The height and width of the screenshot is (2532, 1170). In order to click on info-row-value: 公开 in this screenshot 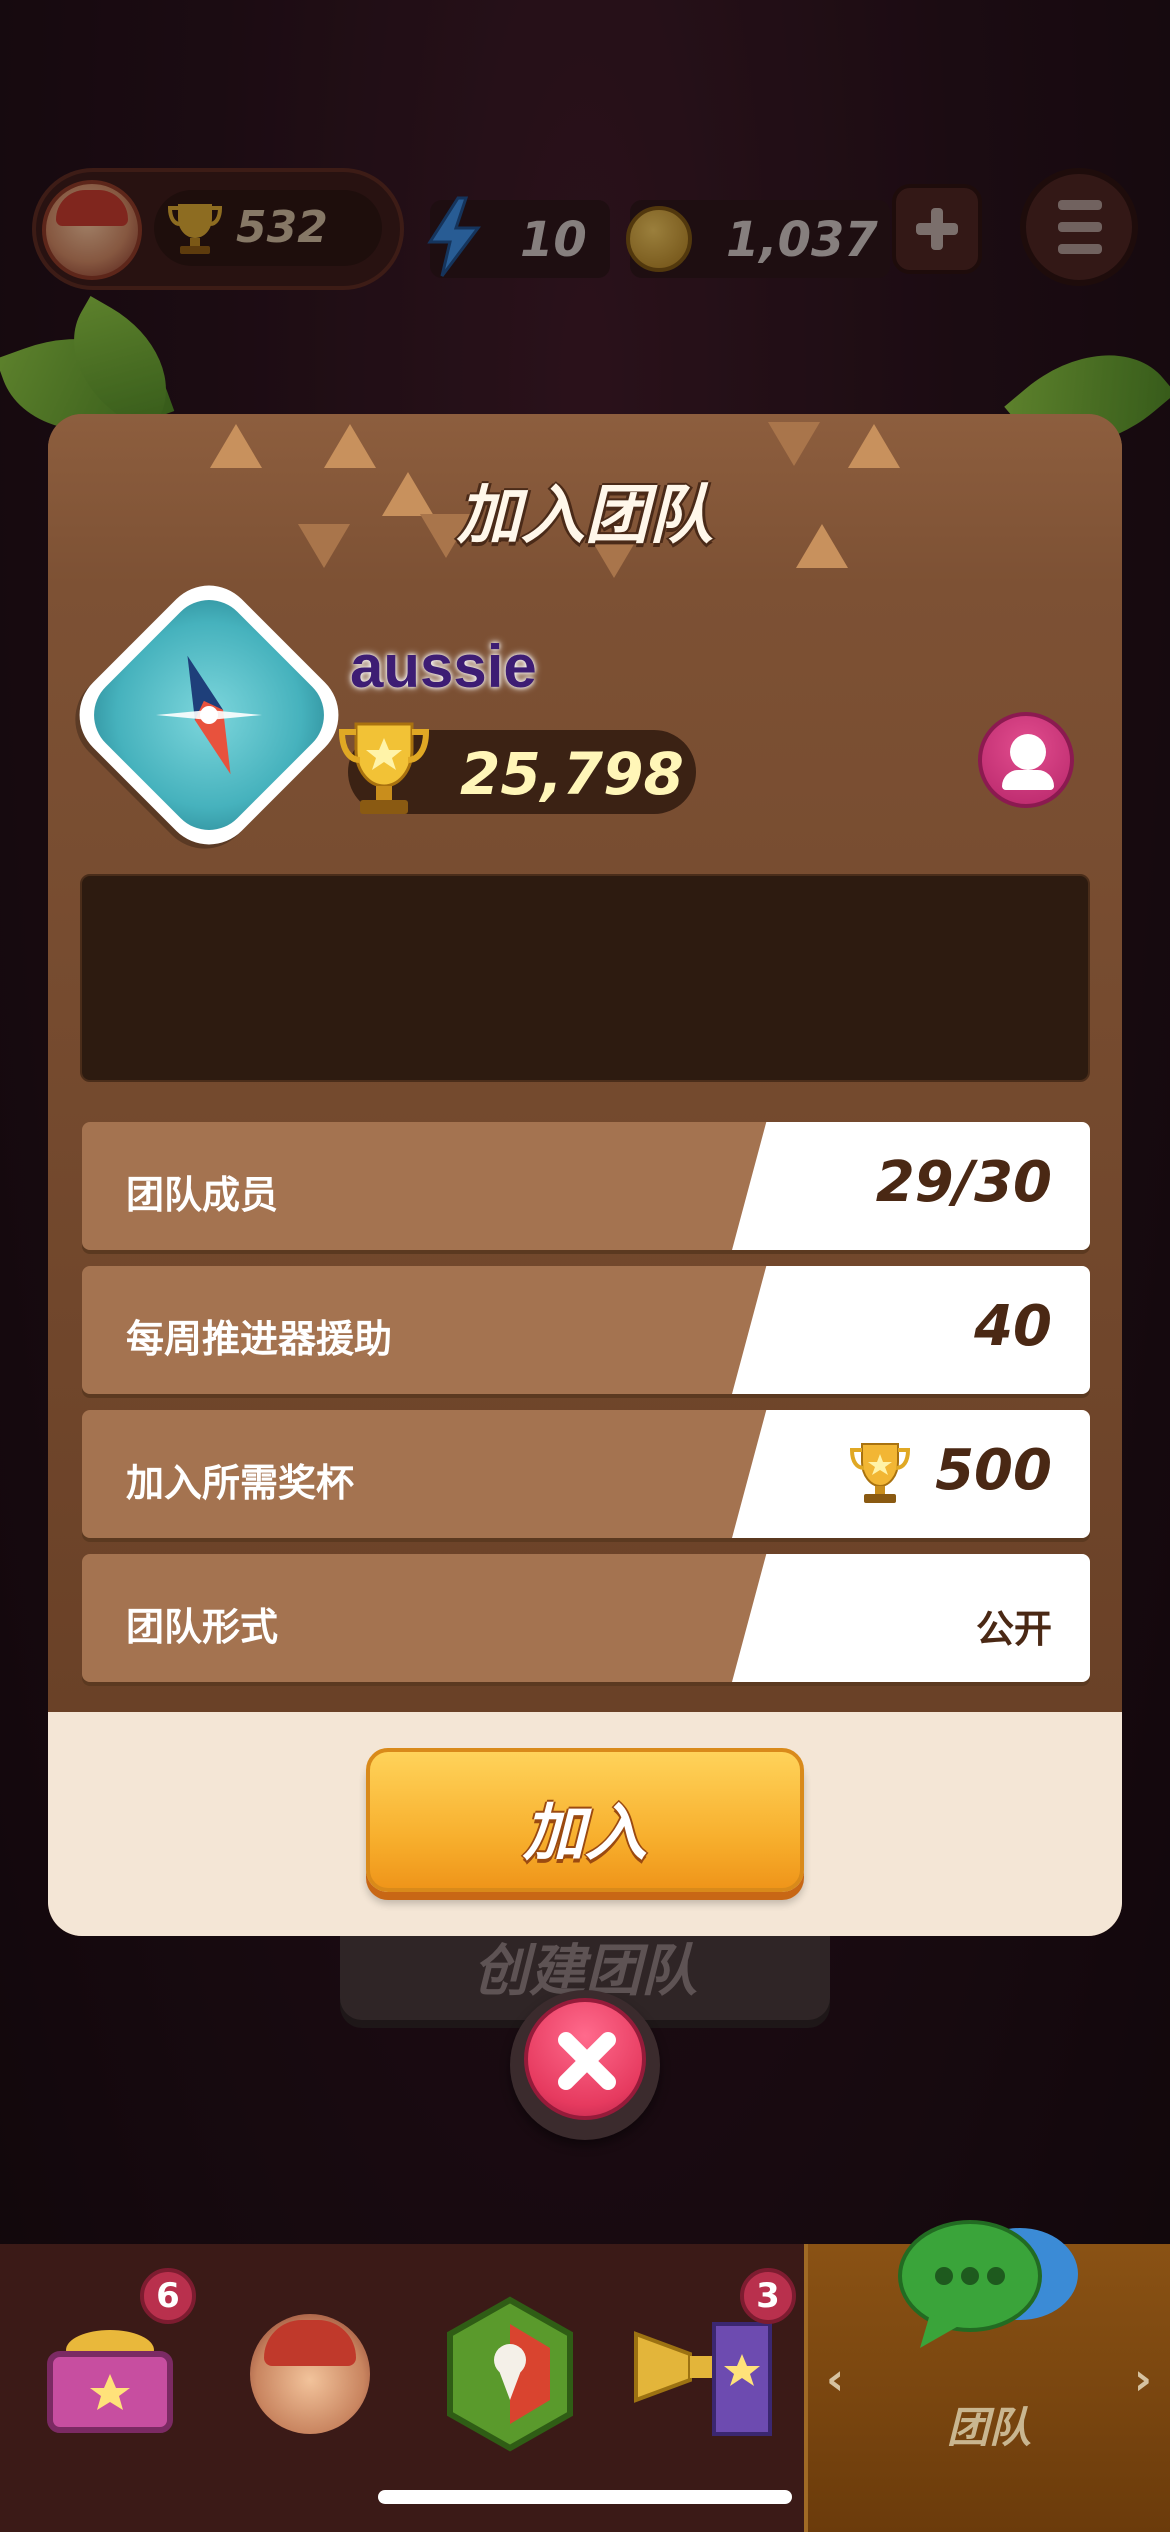, I will do `click(1013, 1629)`.